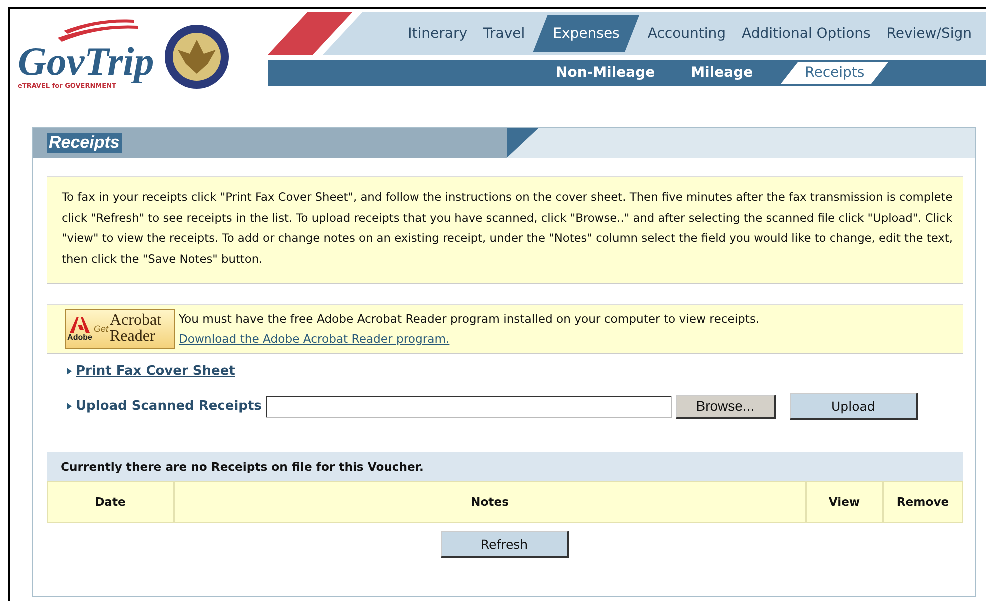 Image resolution: width=986 pixels, height=603 pixels. What do you see at coordinates (490, 502) in the screenshot?
I see `column-header: Notes` at bounding box center [490, 502].